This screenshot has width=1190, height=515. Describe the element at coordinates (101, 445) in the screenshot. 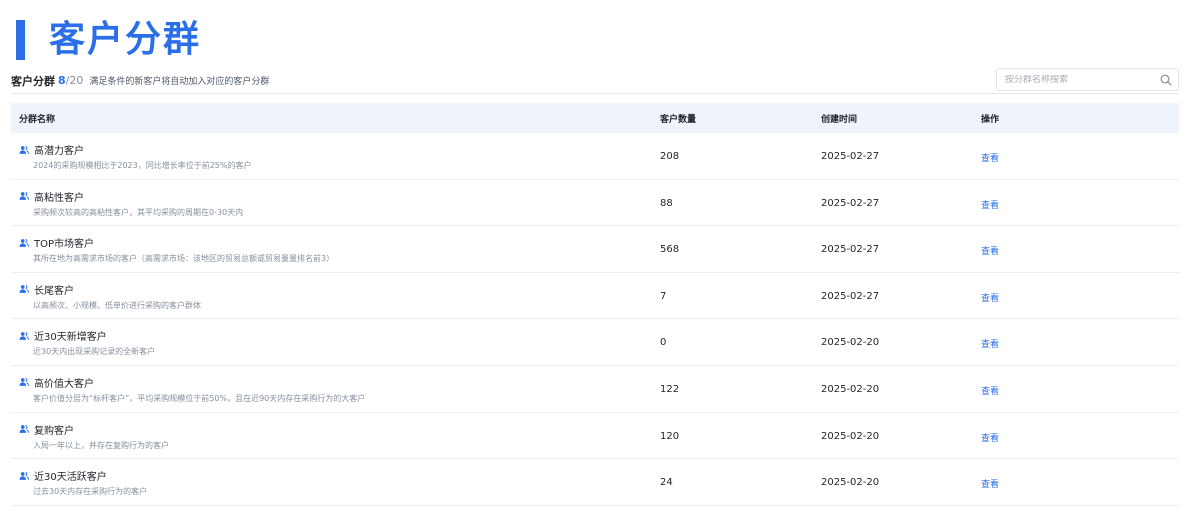

I see `segment-description: 入局一年以上，并存在复购行为的客户` at that location.